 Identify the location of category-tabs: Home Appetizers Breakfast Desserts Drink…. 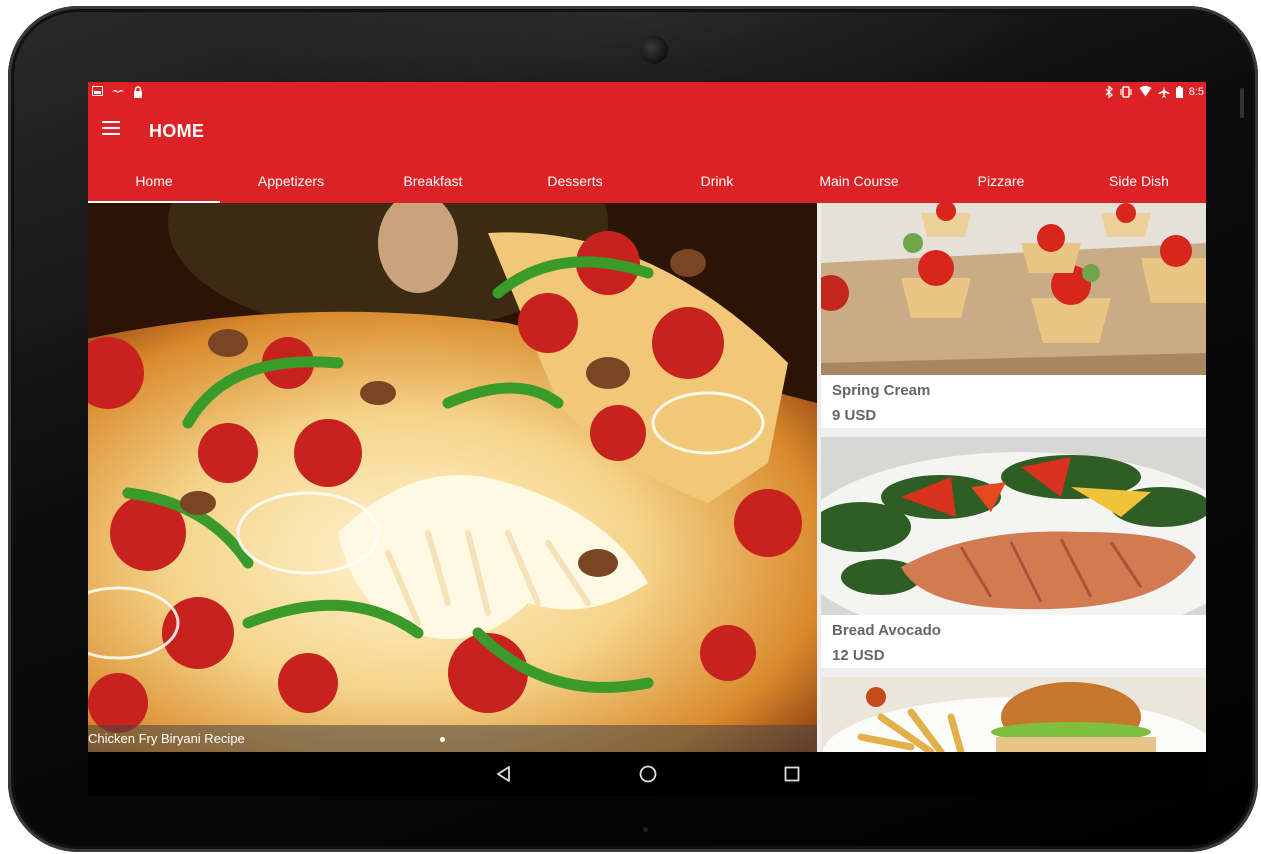
(647, 180).